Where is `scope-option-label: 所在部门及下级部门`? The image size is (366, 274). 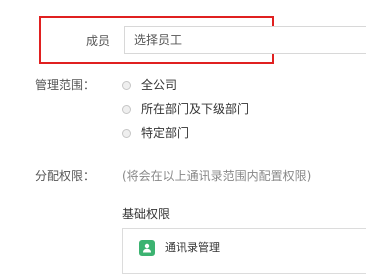
scope-option-label: 所在部门及下级部门 is located at coordinates (195, 109).